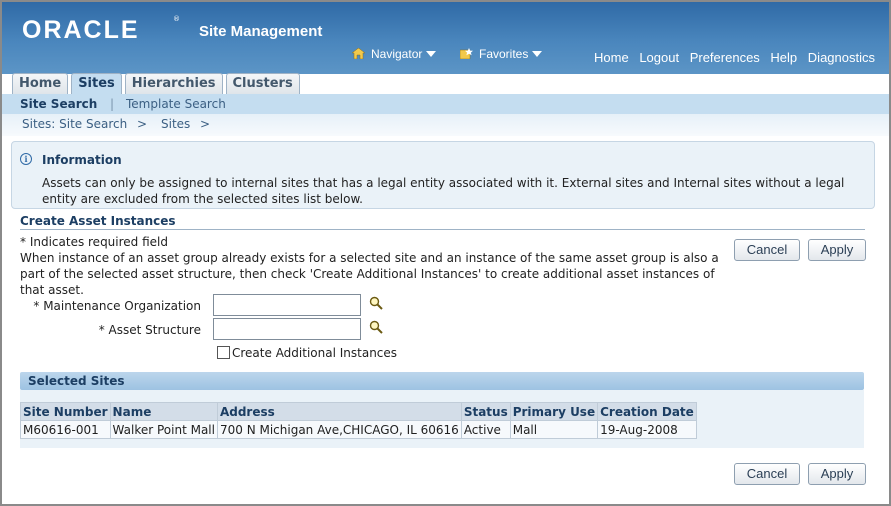 This screenshot has height=506, width=891. What do you see at coordinates (442, 381) in the screenshot?
I see `selected-sites-header: Selected Sites` at bounding box center [442, 381].